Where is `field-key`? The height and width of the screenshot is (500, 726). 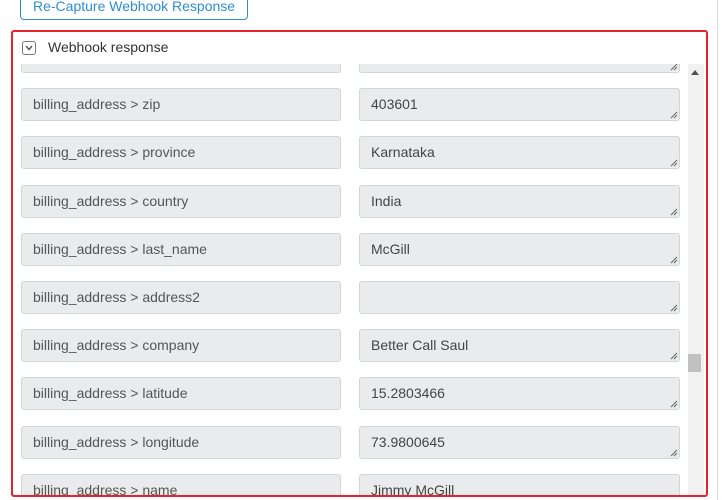
field-key is located at coordinates (181, 68).